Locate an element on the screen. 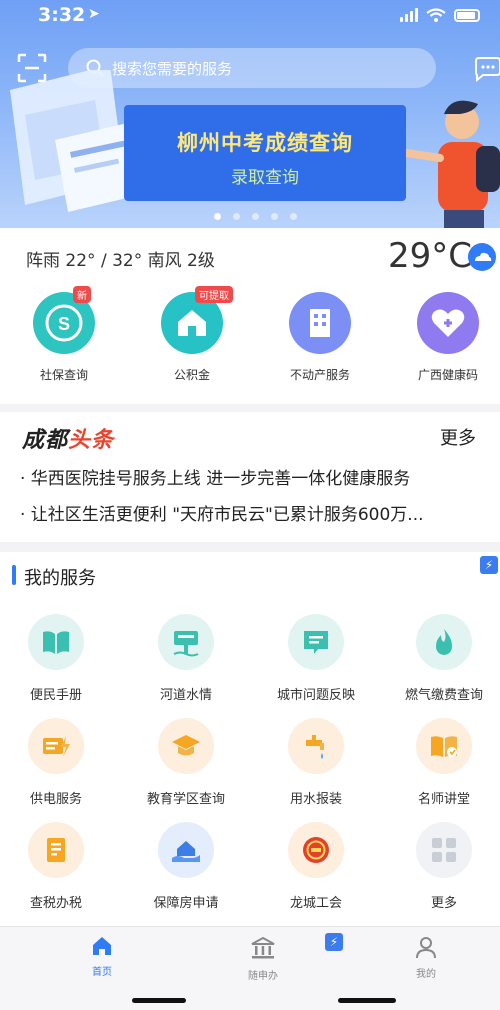  new-badge: 新 is located at coordinates (82, 294).